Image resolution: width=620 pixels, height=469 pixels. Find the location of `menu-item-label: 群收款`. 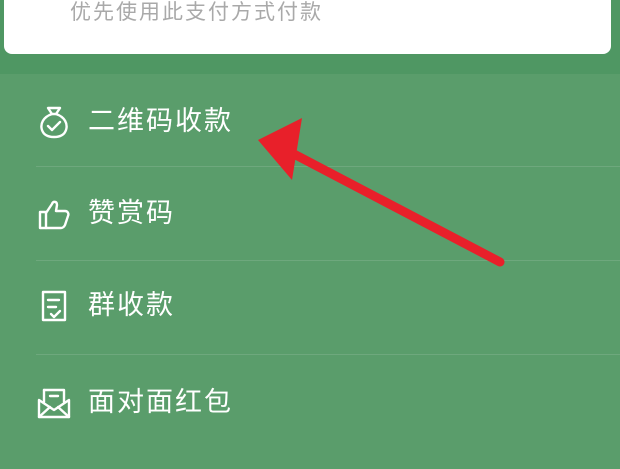

menu-item-label: 群收款 is located at coordinates (131, 305).